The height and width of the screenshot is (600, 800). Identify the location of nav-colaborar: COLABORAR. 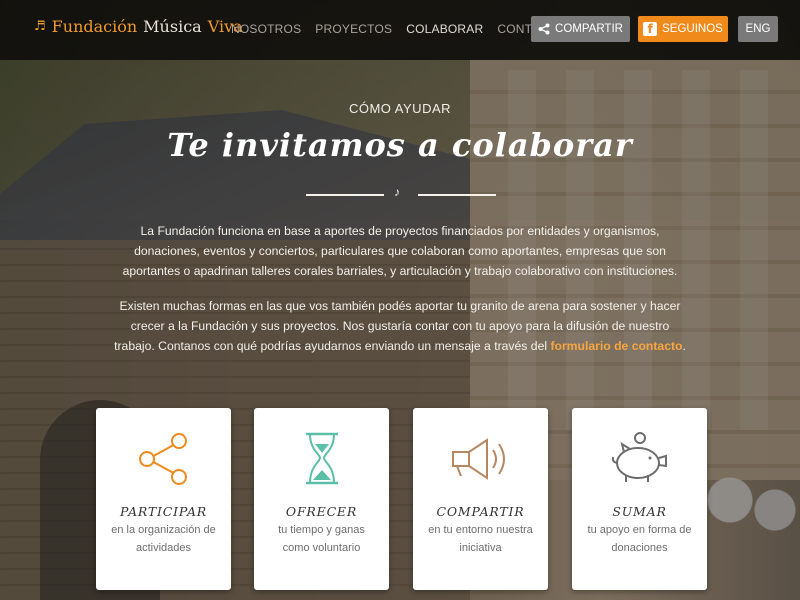
(444, 29).